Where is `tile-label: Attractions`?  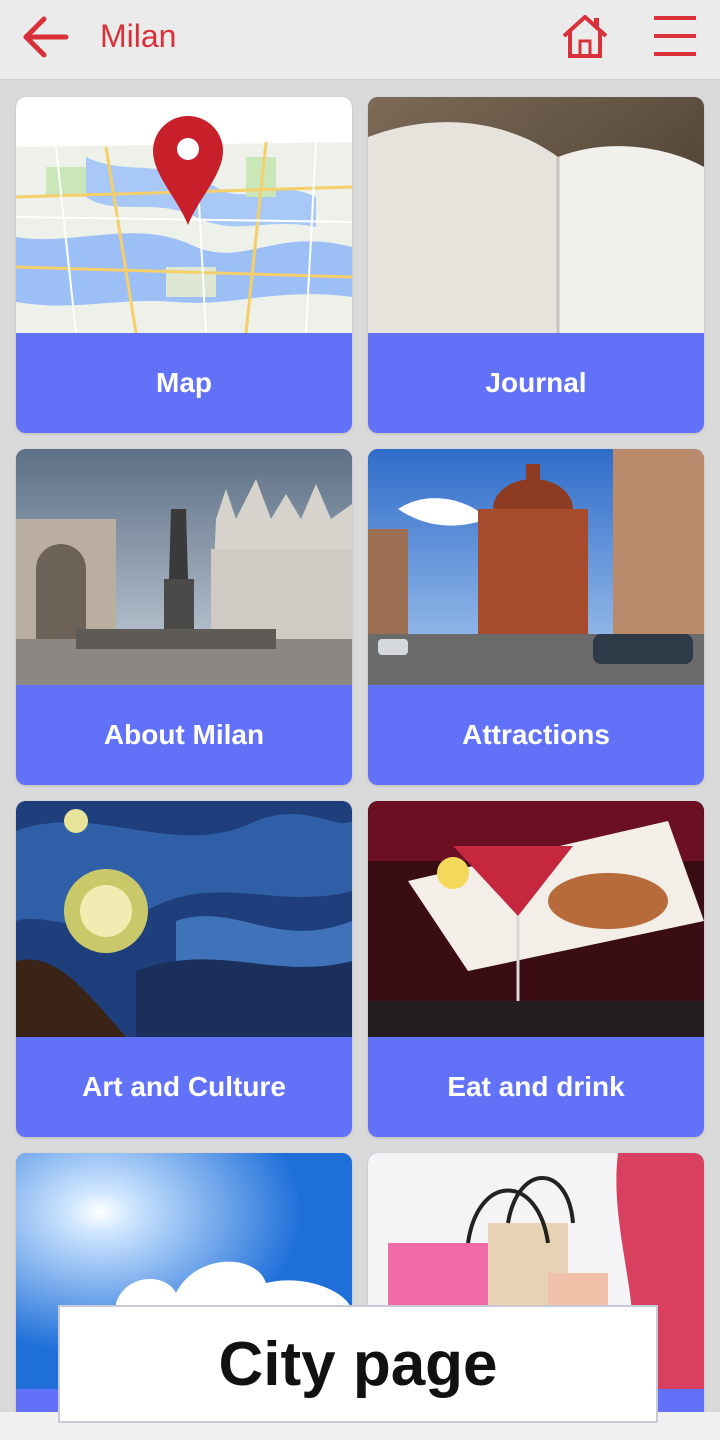
tile-label: Attractions is located at coordinates (536, 735).